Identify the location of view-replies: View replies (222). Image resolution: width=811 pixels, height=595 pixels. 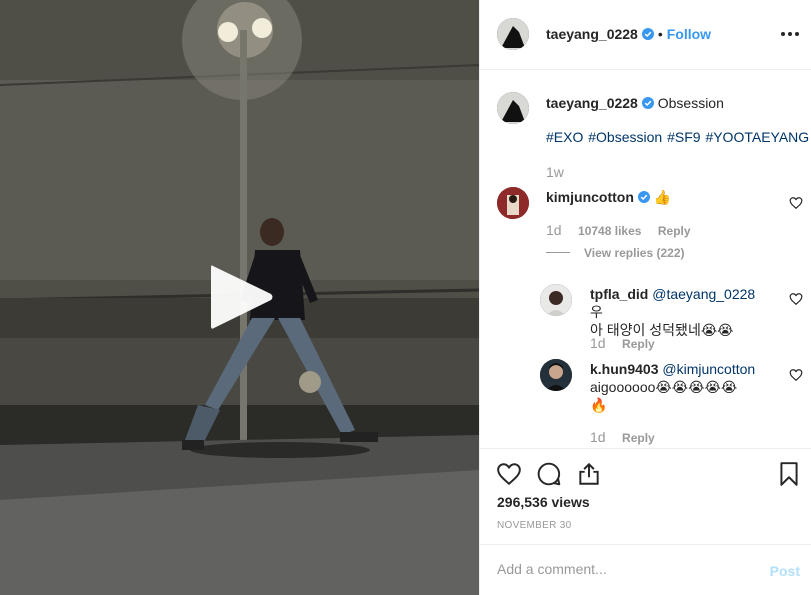
(615, 253).